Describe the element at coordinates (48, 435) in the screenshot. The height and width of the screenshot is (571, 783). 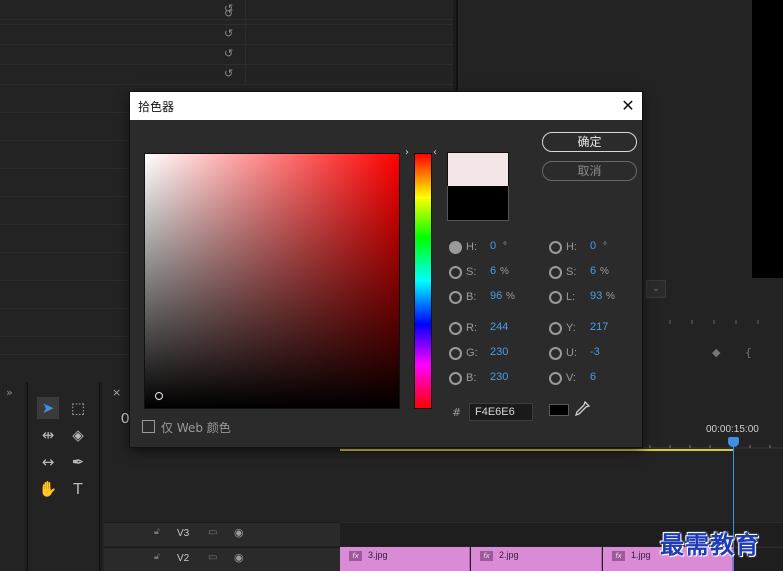
I see `ripple-edit-tool-icon: ⇹` at that location.